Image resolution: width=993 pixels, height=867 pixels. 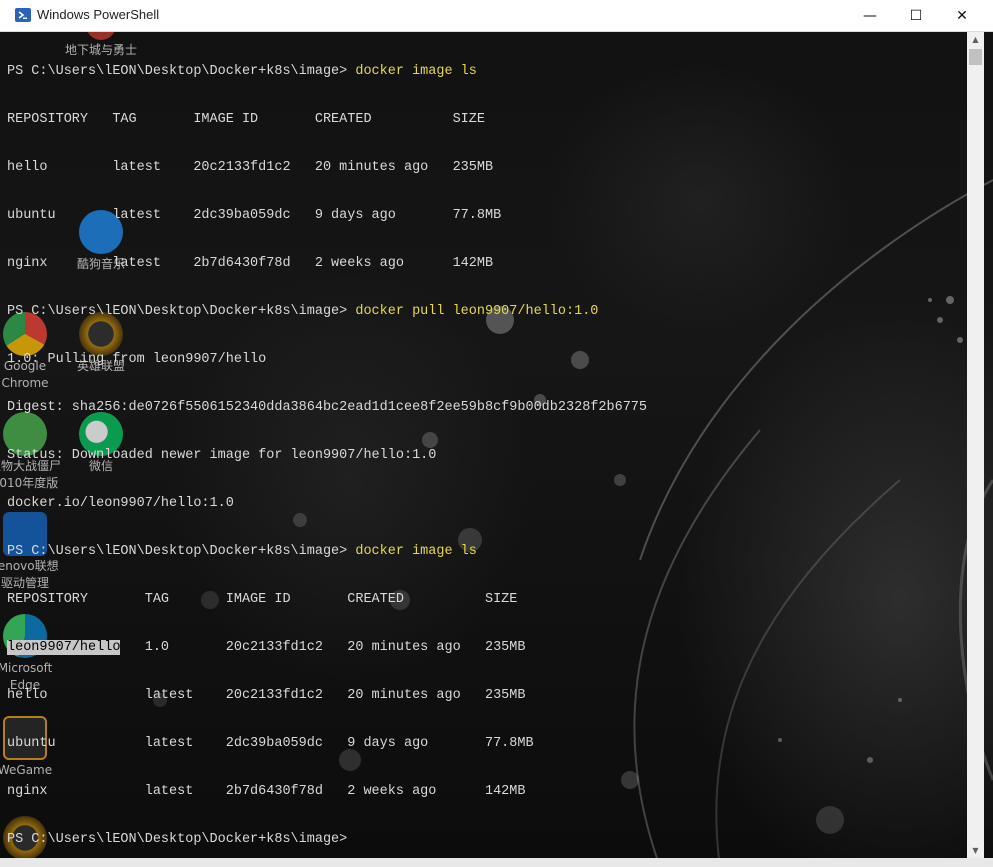 What do you see at coordinates (975, 445) in the screenshot?
I see `vertical-scrollbar: ▲ ▼` at bounding box center [975, 445].